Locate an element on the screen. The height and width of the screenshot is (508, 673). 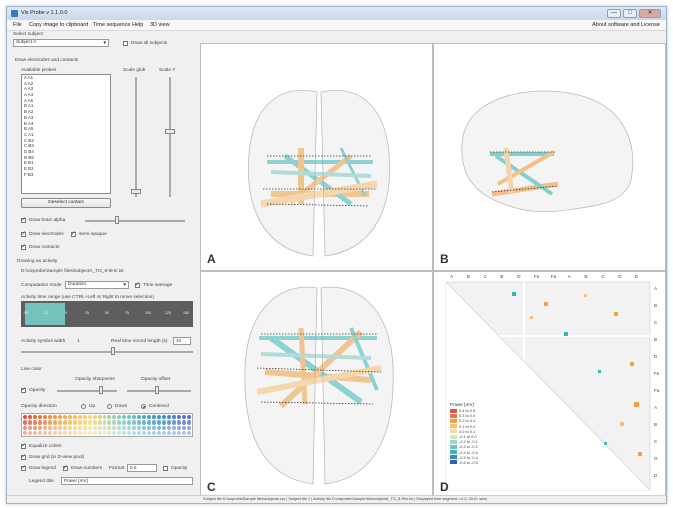
direction-centered-radio is located at coordinates (143, 406).